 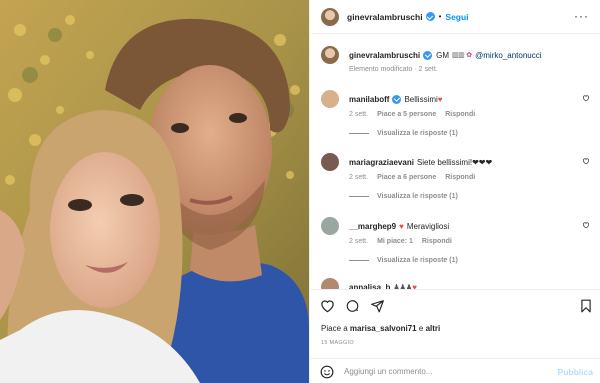 What do you see at coordinates (377, 306) in the screenshot?
I see `share-icon` at bounding box center [377, 306].